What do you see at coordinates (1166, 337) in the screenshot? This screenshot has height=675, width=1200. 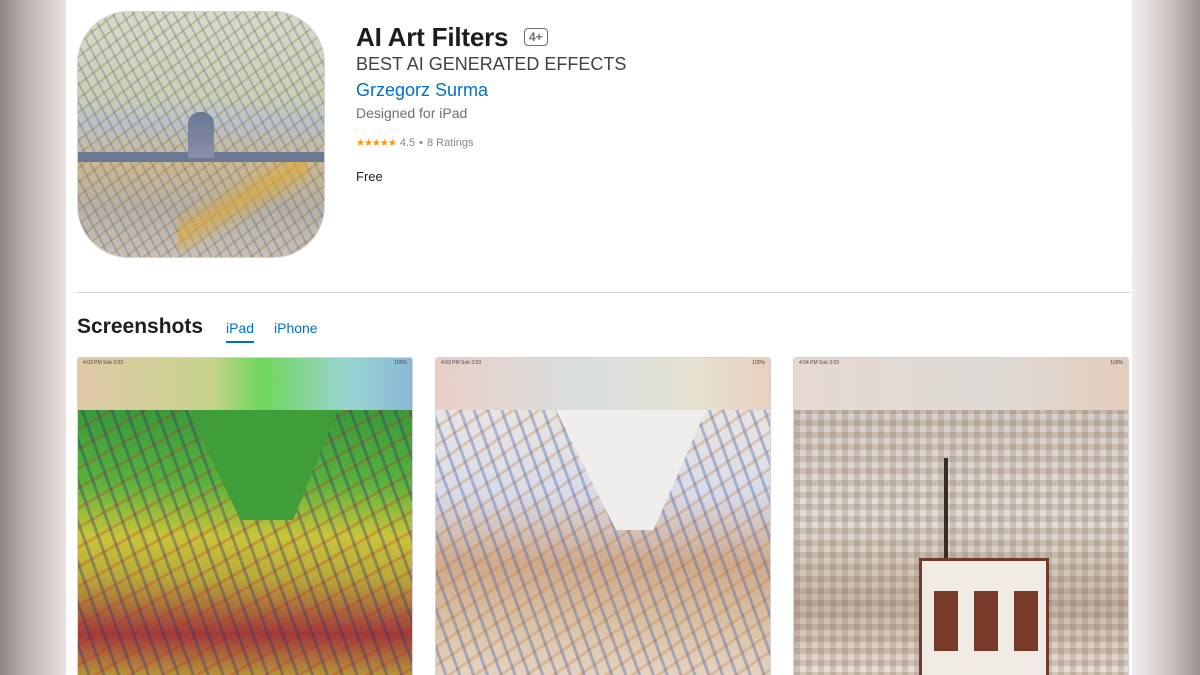 I see `right-background-margin` at bounding box center [1166, 337].